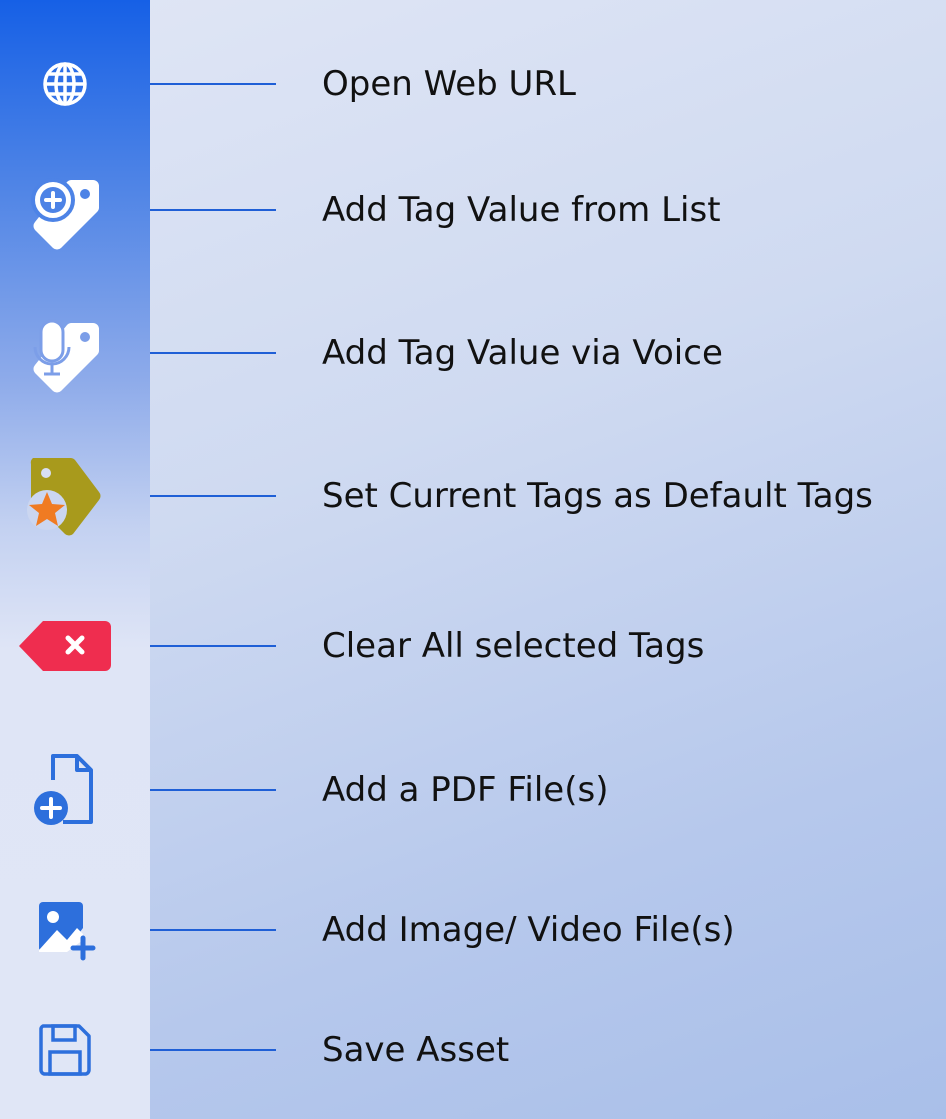 The width and height of the screenshot is (946, 1119). I want to click on tag-clear-icon, so click(65, 646).